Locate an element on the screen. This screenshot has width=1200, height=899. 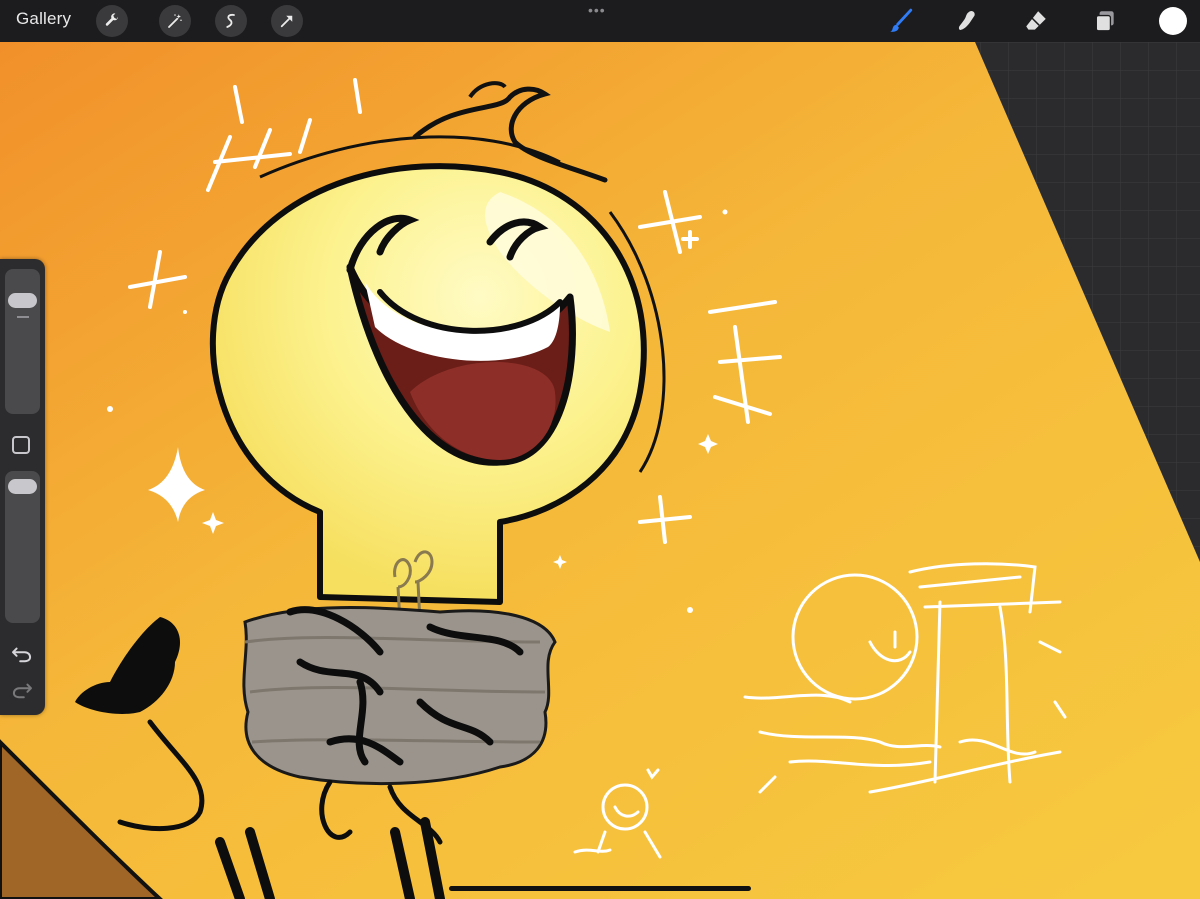
brush-size-thumb is located at coordinates (22, 300).